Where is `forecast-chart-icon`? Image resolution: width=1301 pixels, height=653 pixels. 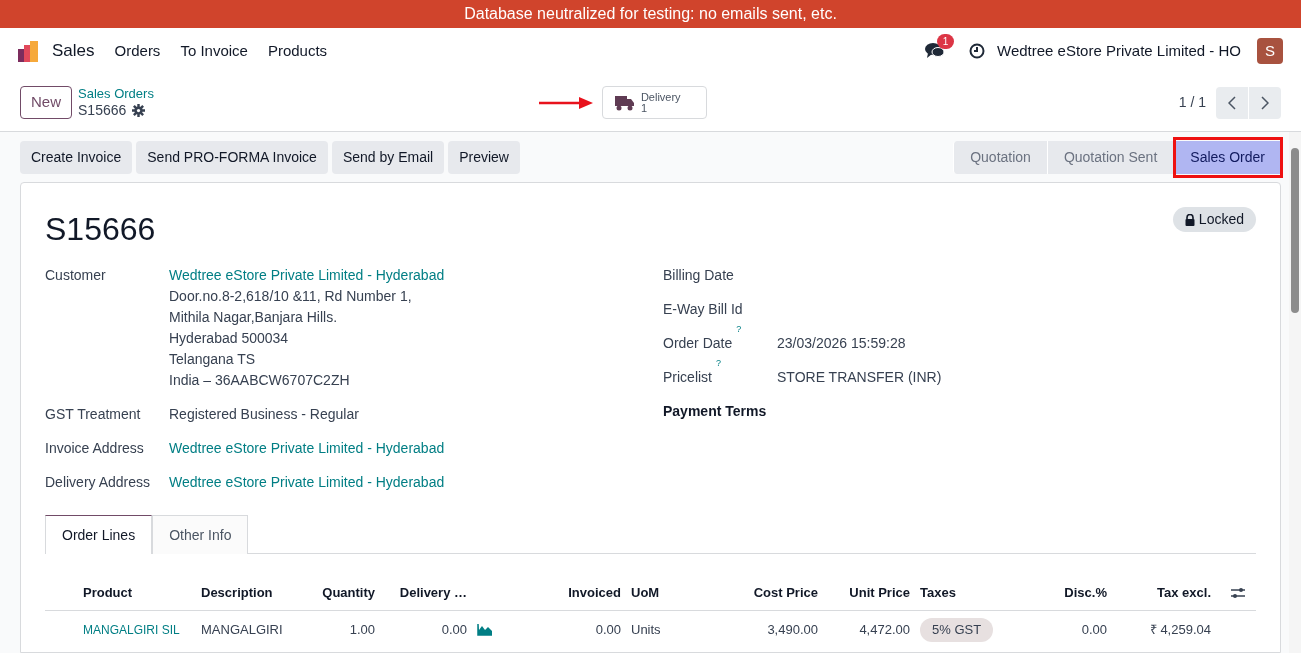
forecast-chart-icon is located at coordinates (485, 630).